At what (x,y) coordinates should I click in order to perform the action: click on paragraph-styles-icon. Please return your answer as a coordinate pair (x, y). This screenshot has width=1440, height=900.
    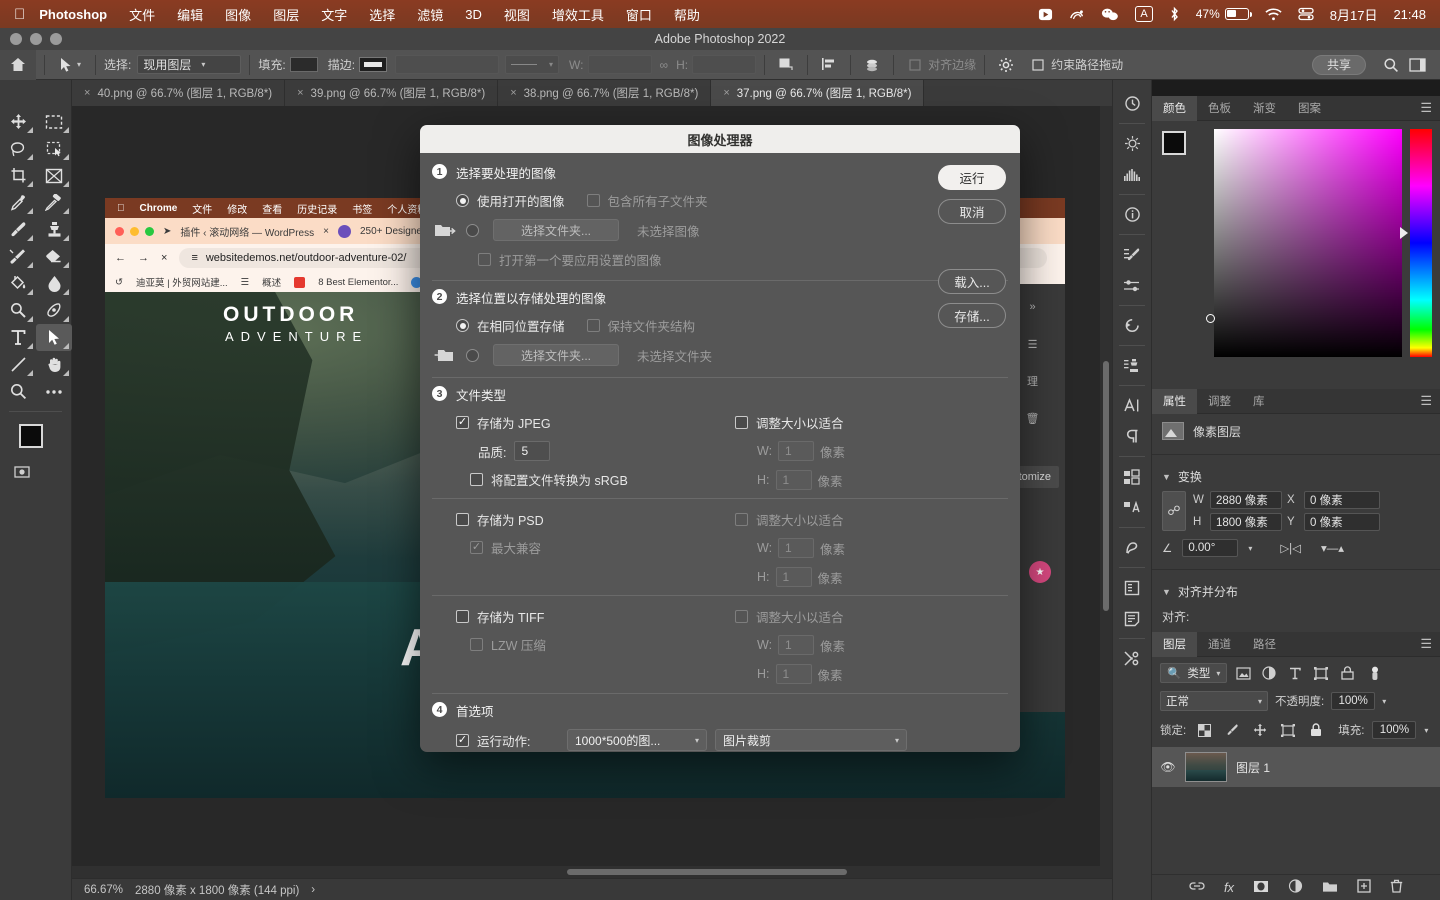
    Looking at the image, I should click on (1132, 618).